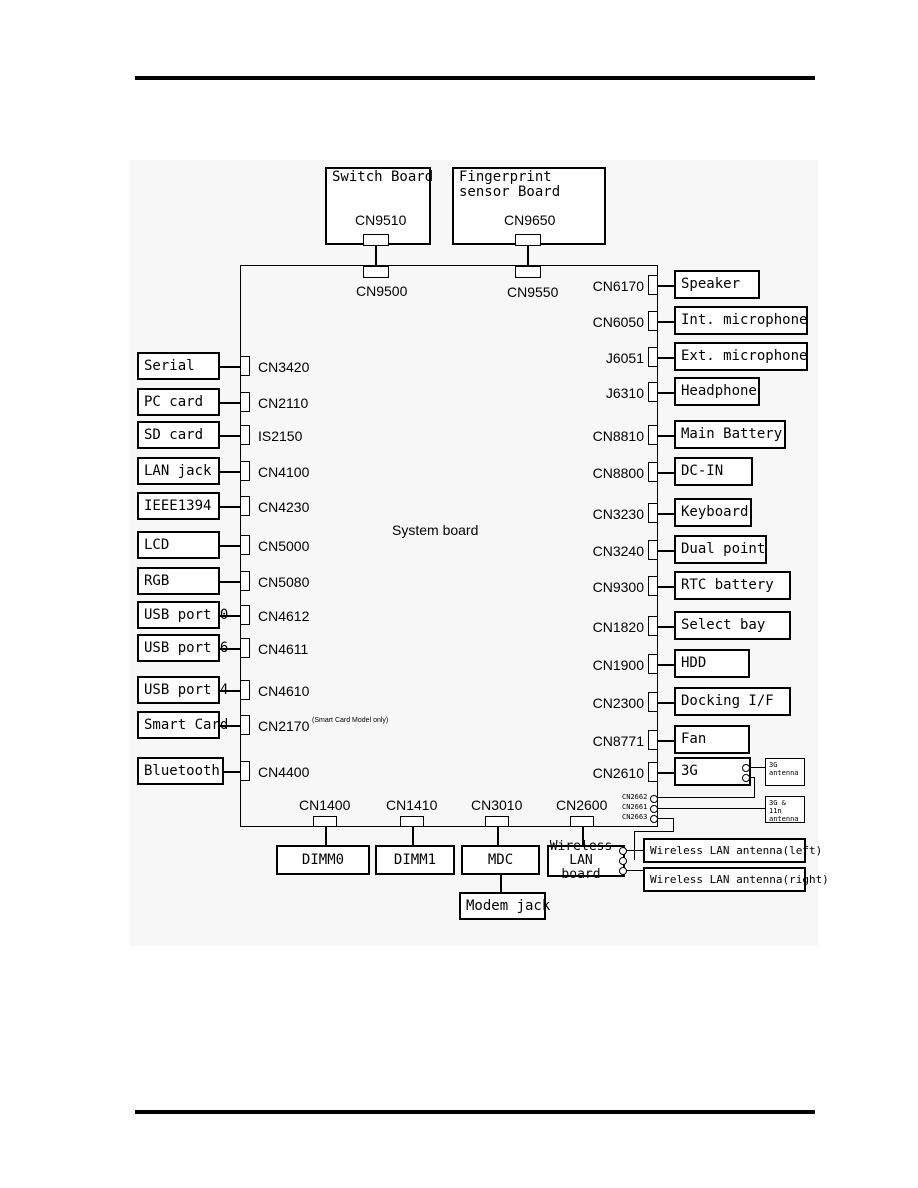  What do you see at coordinates (284, 472) in the screenshot?
I see `connector-label: CN4100` at bounding box center [284, 472].